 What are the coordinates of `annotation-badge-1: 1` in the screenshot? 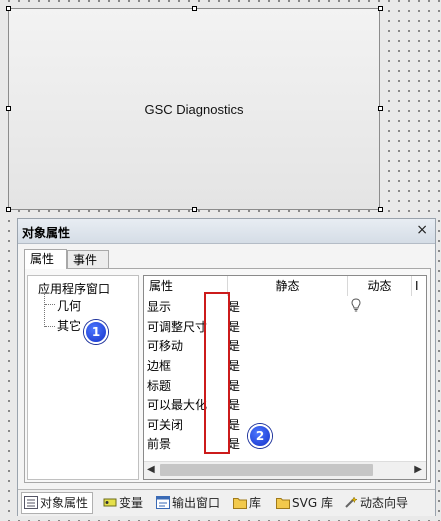 It's located at (96, 332).